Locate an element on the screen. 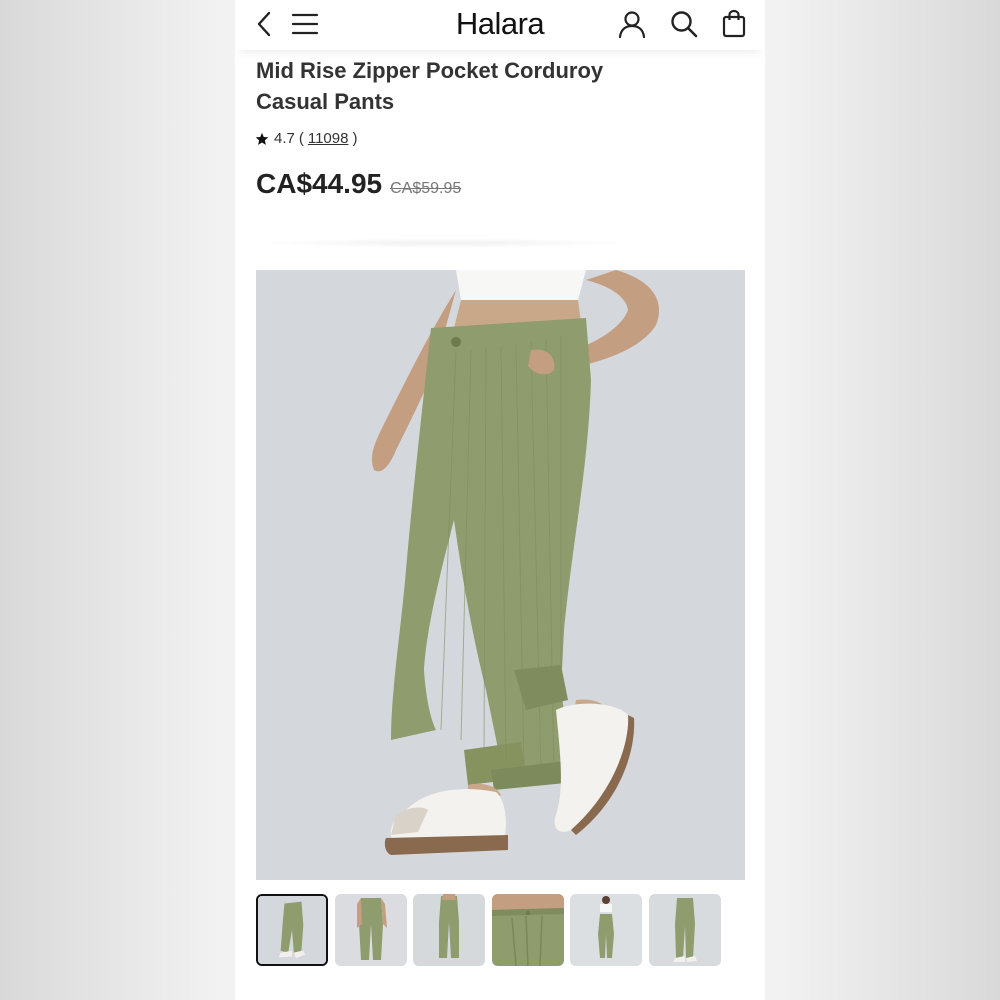 This screenshot has width=1000, height=1000. divider is located at coordinates (445, 243).